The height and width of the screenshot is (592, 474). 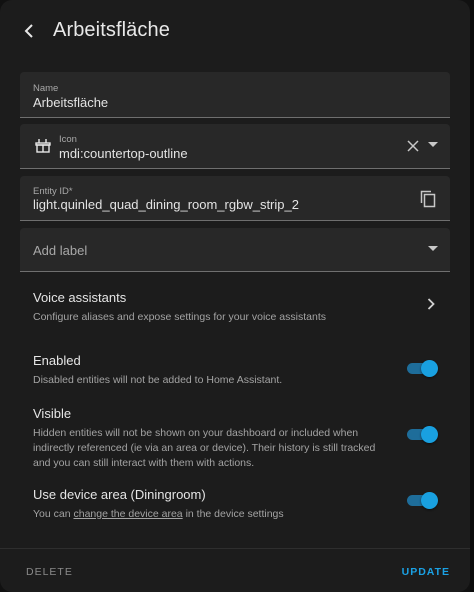 What do you see at coordinates (53, 514) in the screenshot?
I see `device-area-text: You can` at bounding box center [53, 514].